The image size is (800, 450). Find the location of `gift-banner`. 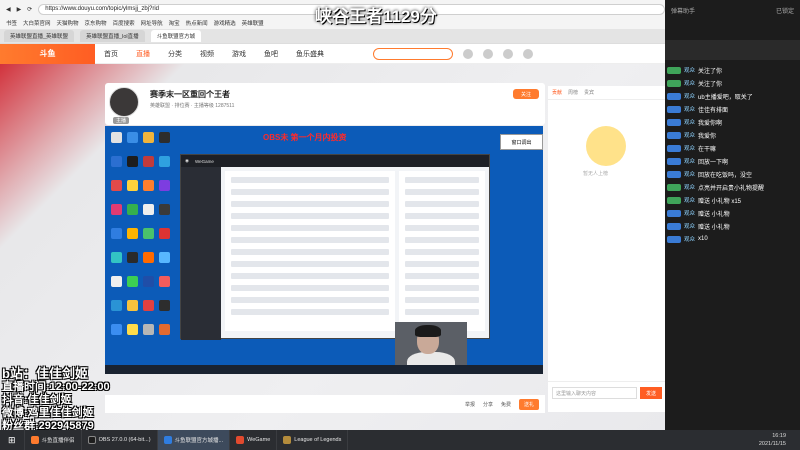

gift-banner is located at coordinates (732, 50).